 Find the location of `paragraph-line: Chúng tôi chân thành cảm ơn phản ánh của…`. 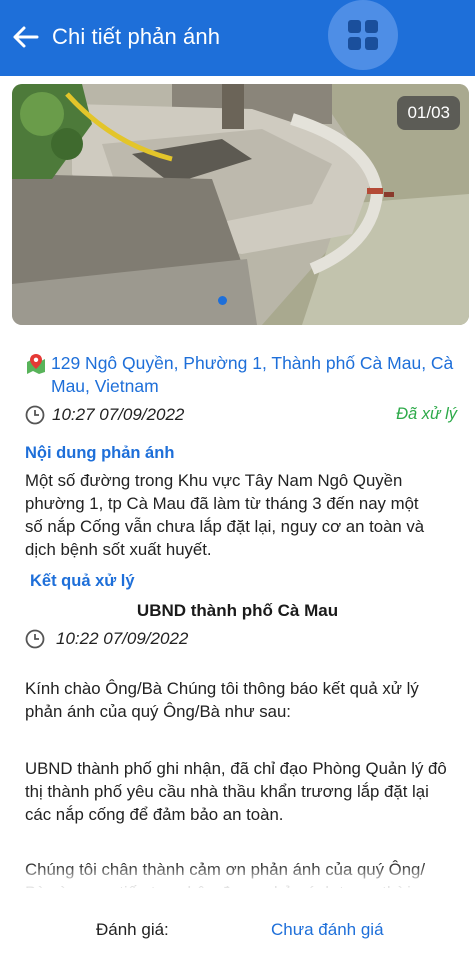

paragraph-line: Chúng tôi chân thành cảm ơn phản ánh của… is located at coordinates (225, 869).